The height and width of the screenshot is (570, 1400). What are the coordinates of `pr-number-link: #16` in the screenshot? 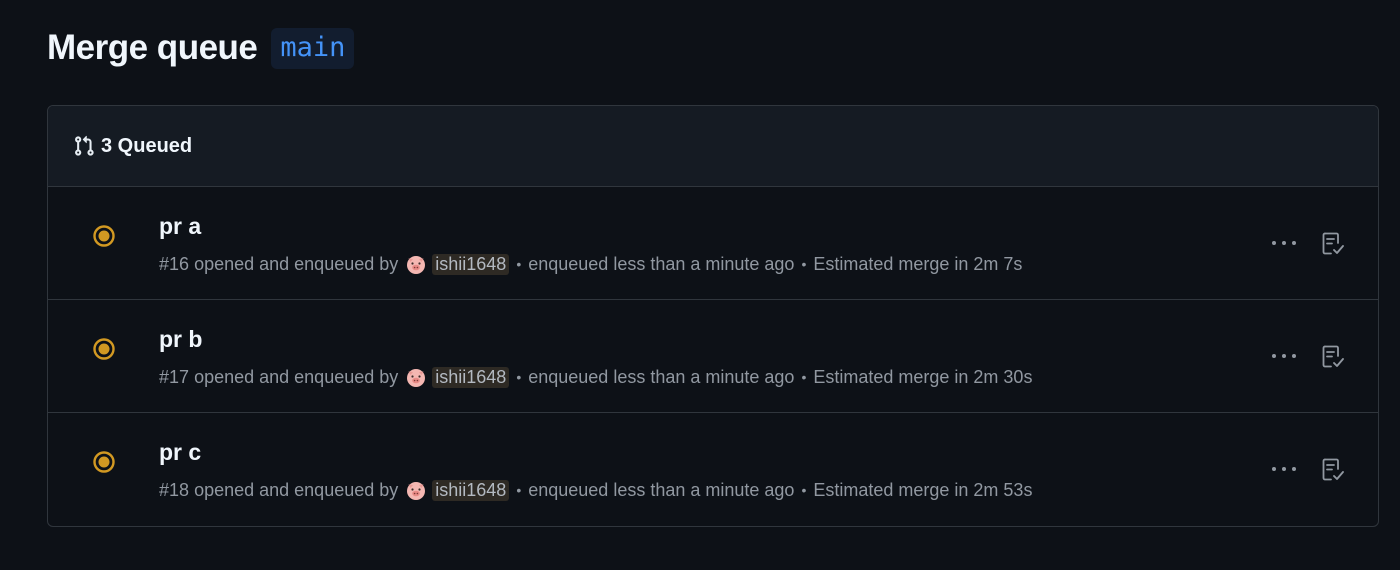 It's located at (174, 264).